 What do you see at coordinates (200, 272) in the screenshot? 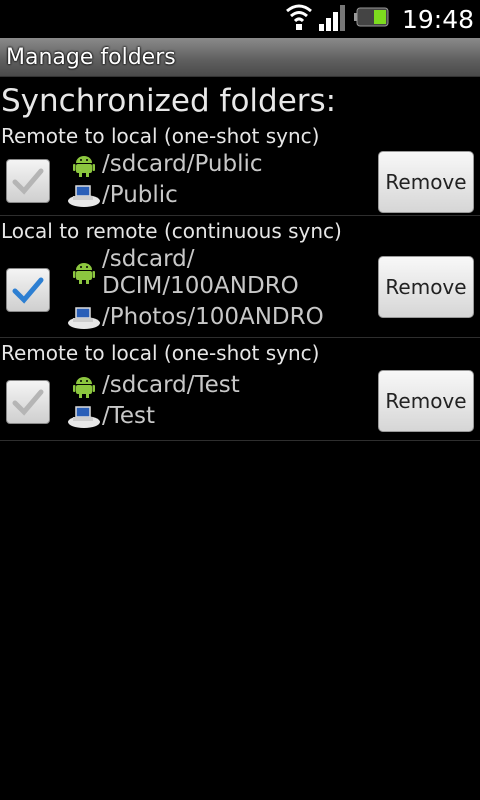
I see `local-path-text: /sdcard/ DCIM/100ANDRO` at bounding box center [200, 272].